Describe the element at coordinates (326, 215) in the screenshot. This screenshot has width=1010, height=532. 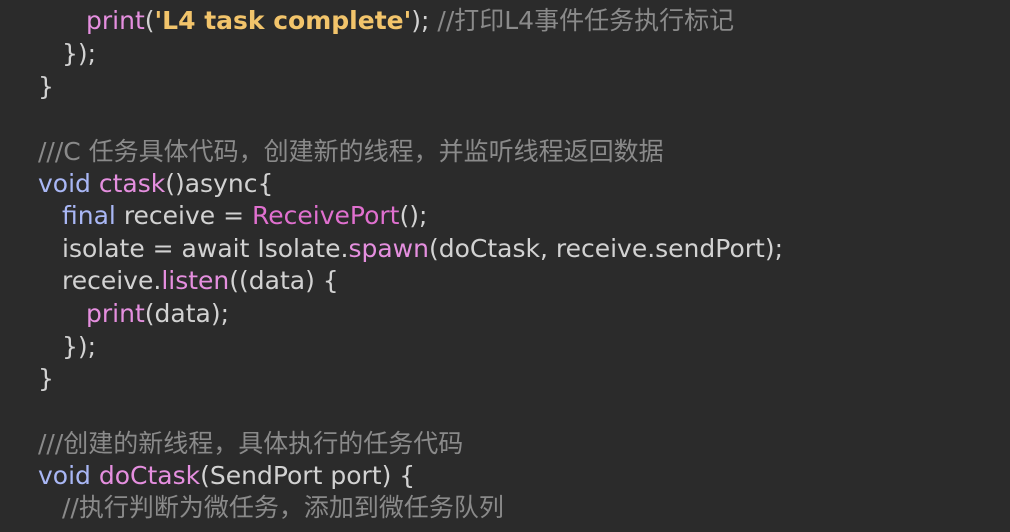
I see `code-token-class: ReceivePort` at that location.